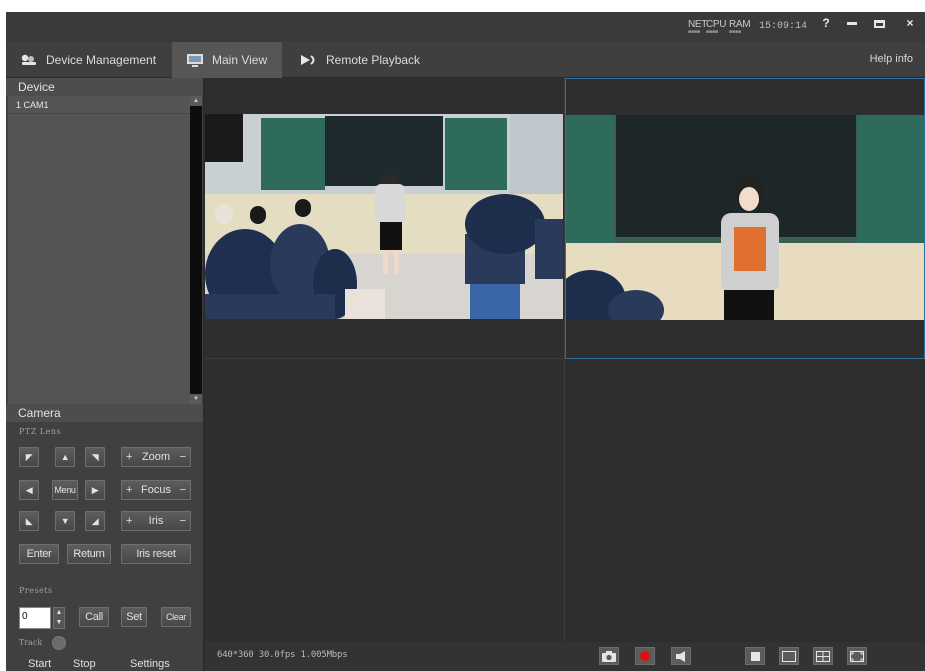 Image resolution: width=925 pixels, height=671 pixels. I want to click on ptz-down-right-button: ◢, so click(95, 521).